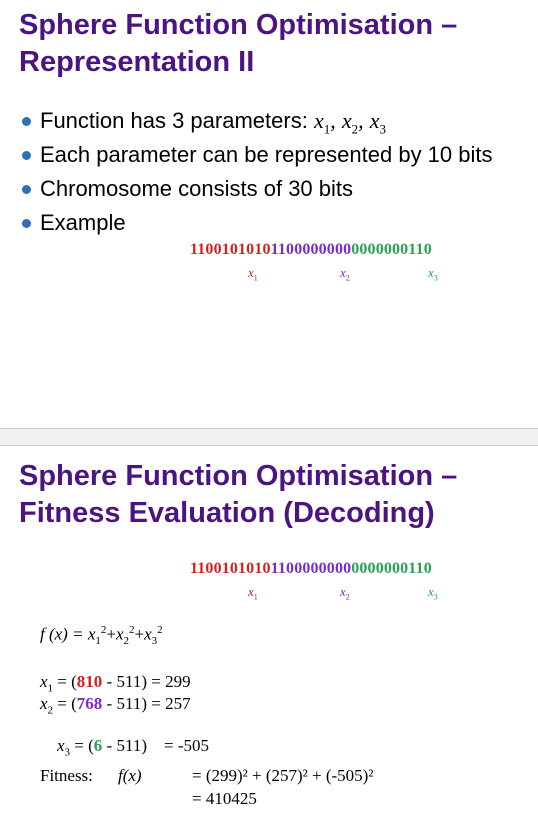 Image resolution: width=538 pixels, height=813 pixels. Describe the element at coordinates (257, 223) in the screenshot. I see `bullet-item: Example` at that location.